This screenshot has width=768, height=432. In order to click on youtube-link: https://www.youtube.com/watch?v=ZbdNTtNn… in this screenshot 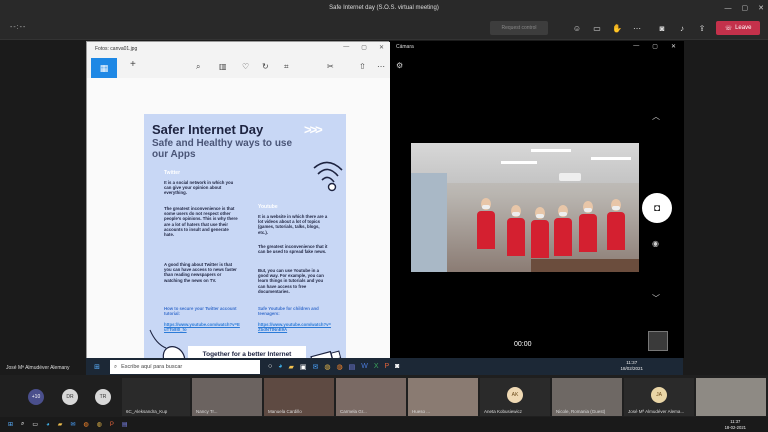, I will do `click(295, 327)`.